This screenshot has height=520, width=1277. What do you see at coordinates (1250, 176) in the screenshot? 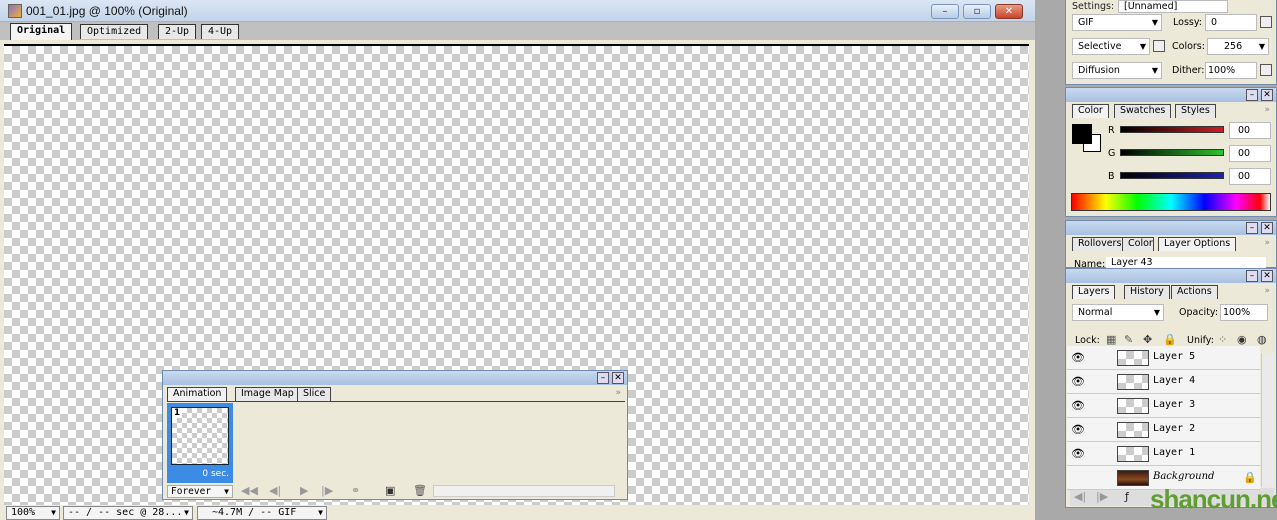
I see `blue-value: 00` at bounding box center [1250, 176].